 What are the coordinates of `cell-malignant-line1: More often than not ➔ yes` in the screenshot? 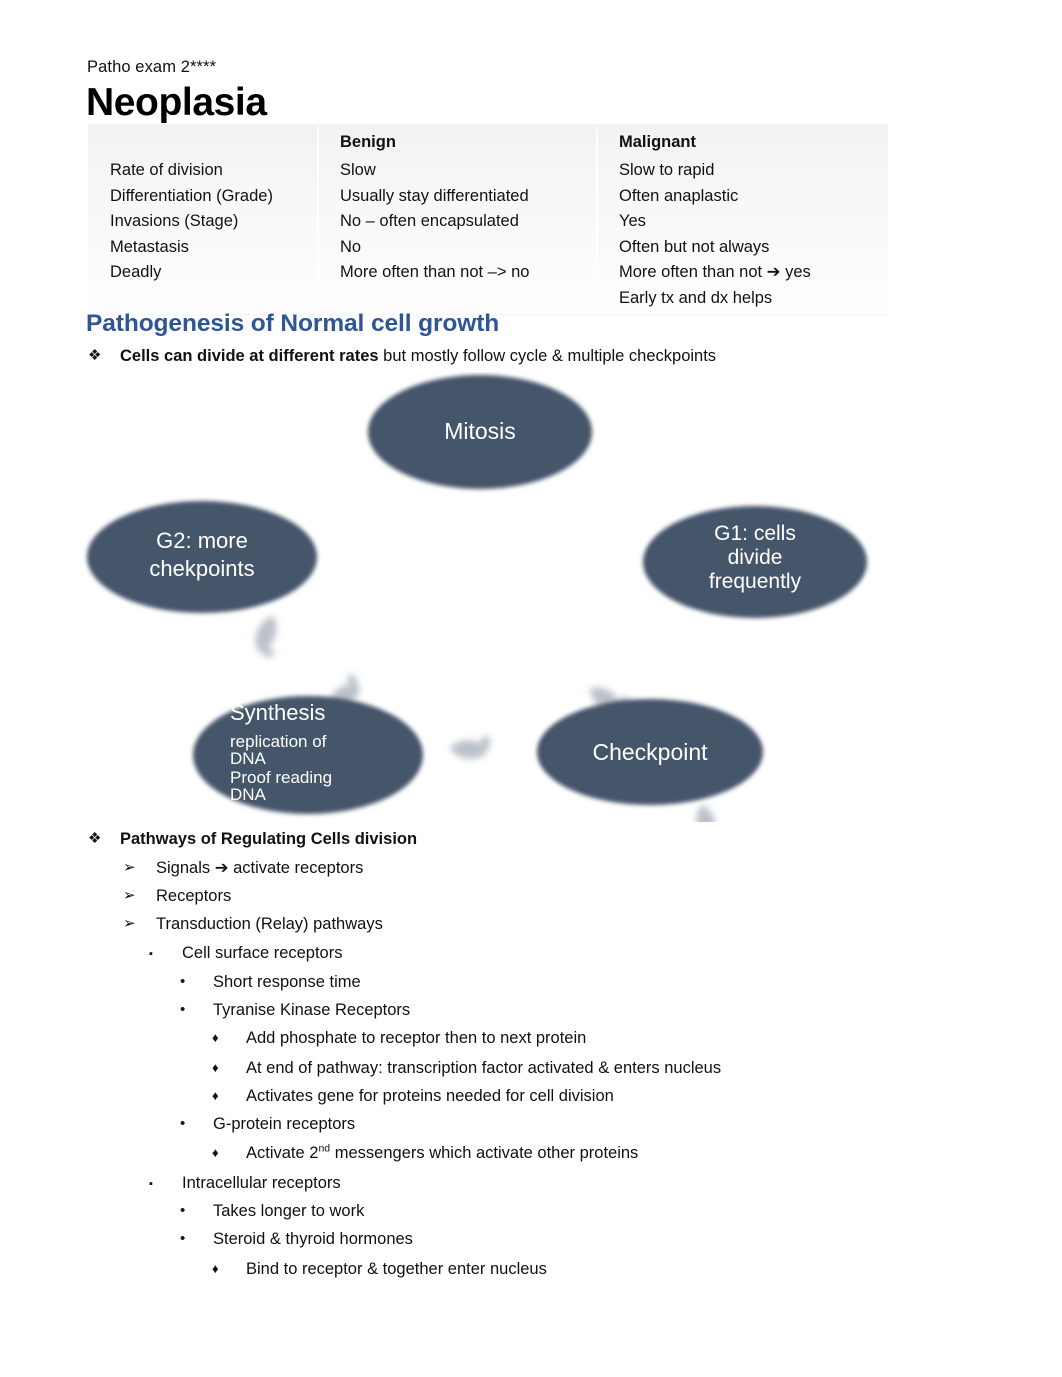 It's located at (715, 272).